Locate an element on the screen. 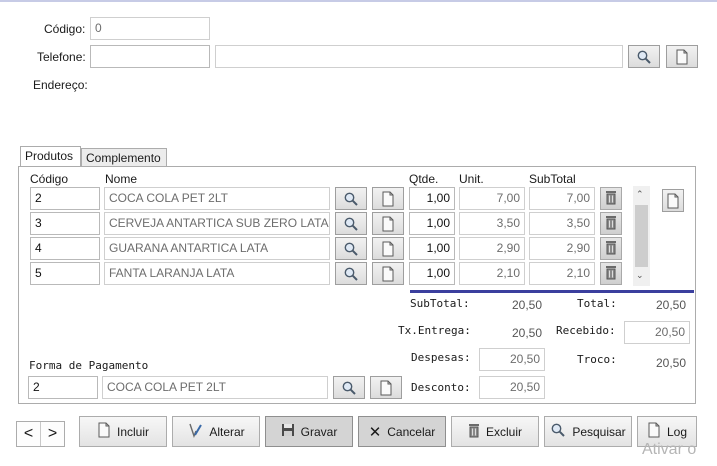 This screenshot has width=717, height=466. telefone-field is located at coordinates (150, 56).